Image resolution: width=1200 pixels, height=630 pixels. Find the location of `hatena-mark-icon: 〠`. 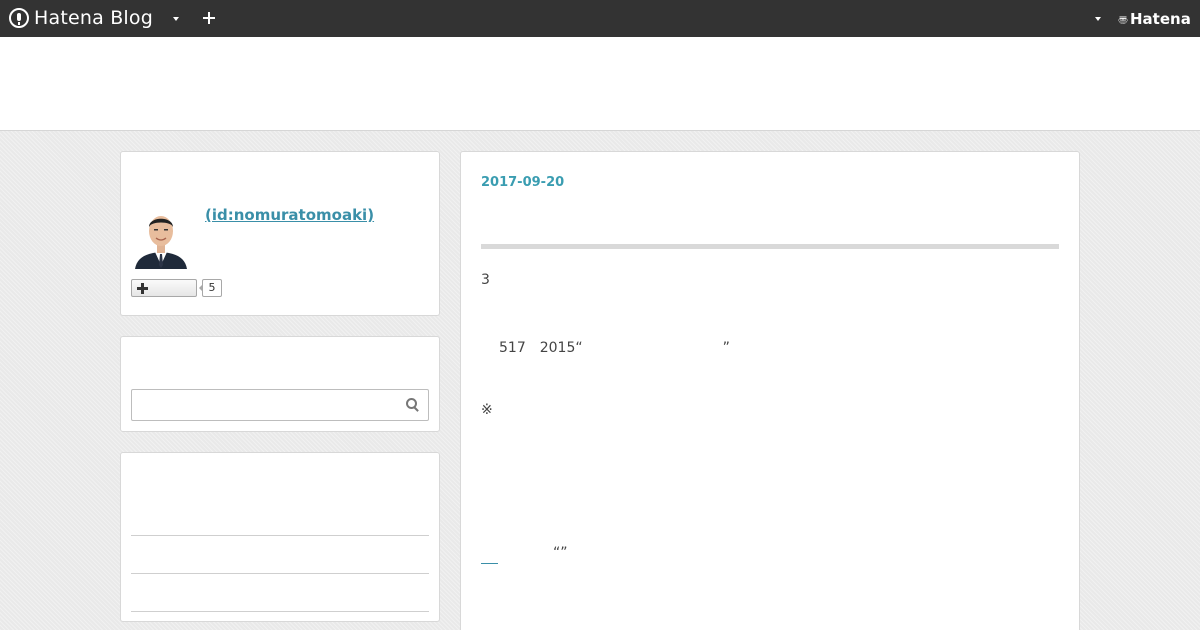

hatena-mark-icon: 〠 is located at coordinates (1123, 21).